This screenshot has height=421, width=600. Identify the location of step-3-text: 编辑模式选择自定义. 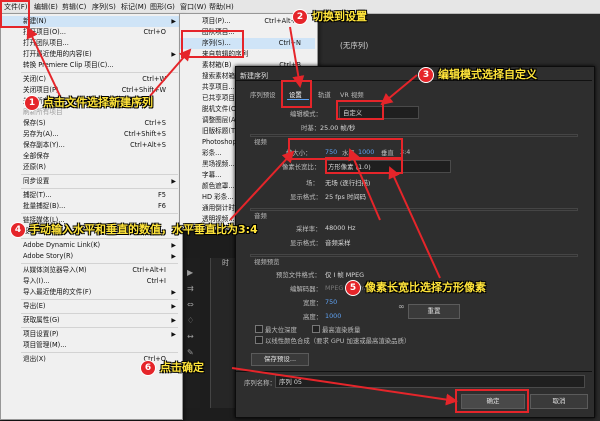
(487, 74).